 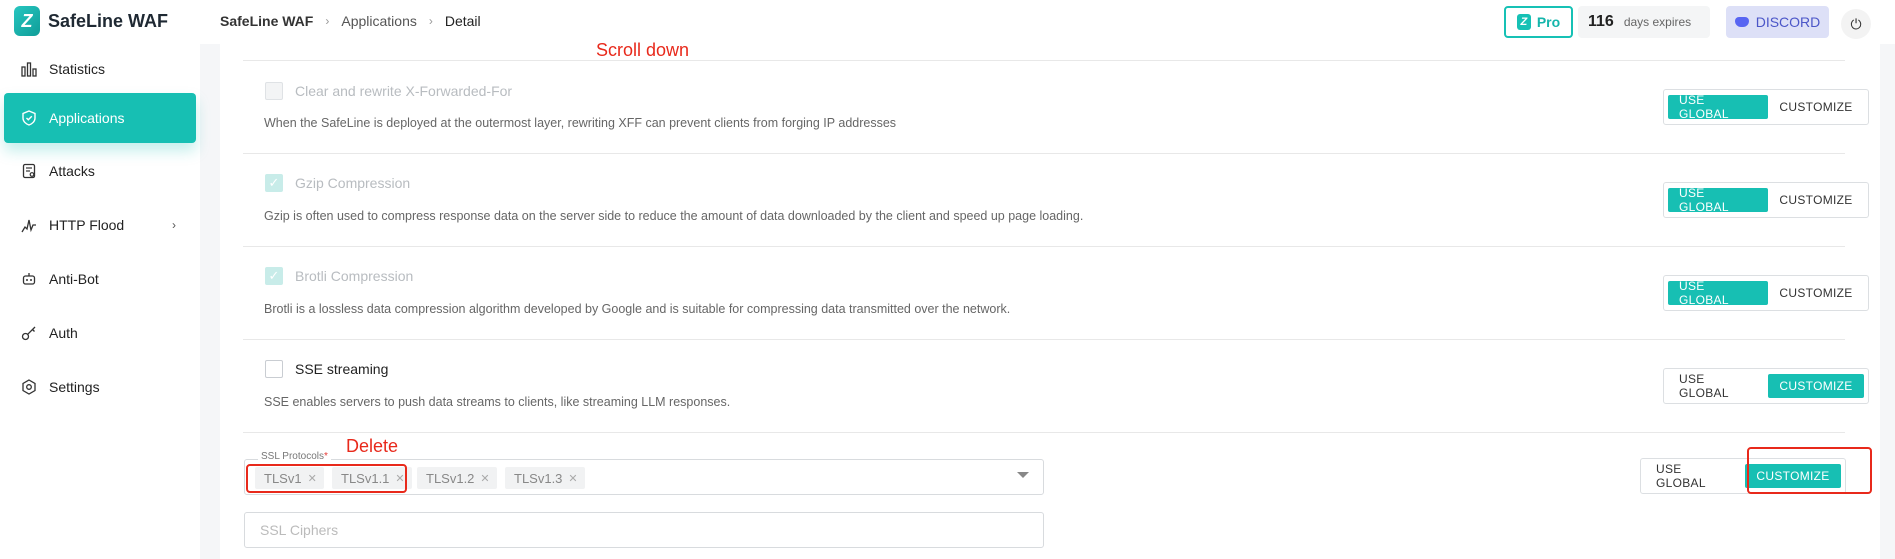 What do you see at coordinates (342, 369) in the screenshot?
I see `setting-title-text: SSE streaming` at bounding box center [342, 369].